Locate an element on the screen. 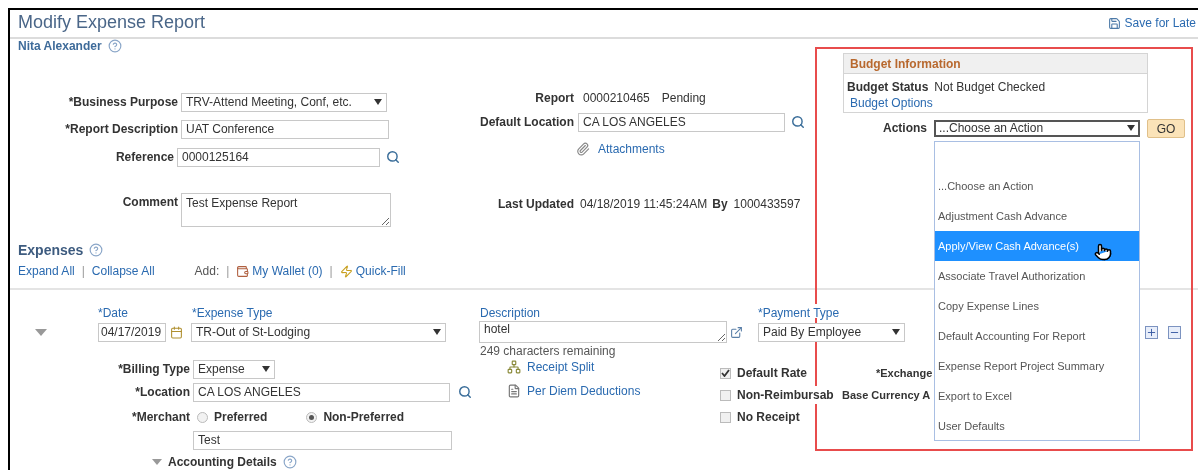 The width and height of the screenshot is (1198, 470). budget-status-value: Not Budget Checked is located at coordinates (990, 87).